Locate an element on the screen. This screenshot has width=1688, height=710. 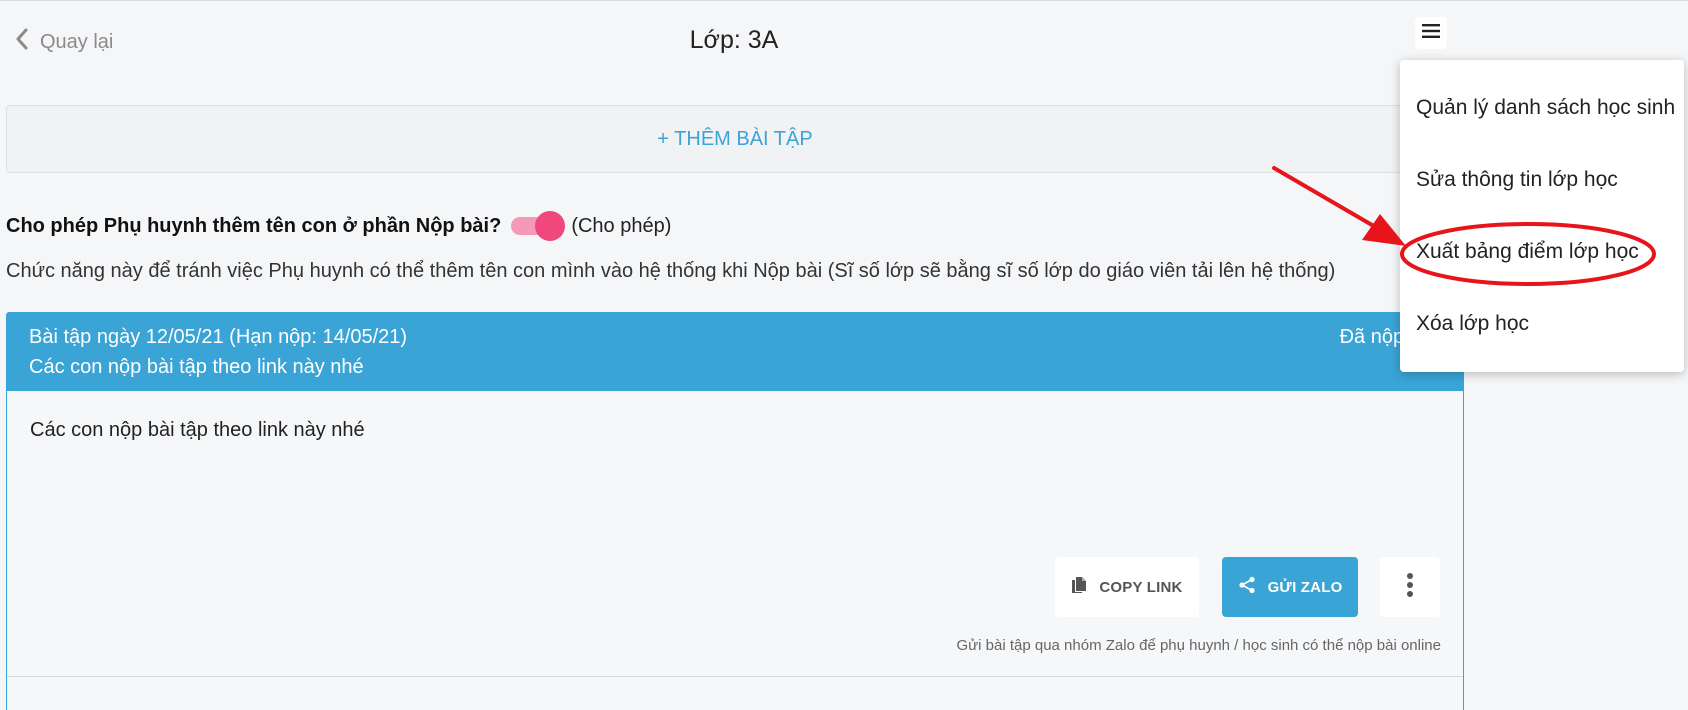
menu-item-export-scores: Xuất bảng điểm lớp học is located at coordinates (1527, 252).